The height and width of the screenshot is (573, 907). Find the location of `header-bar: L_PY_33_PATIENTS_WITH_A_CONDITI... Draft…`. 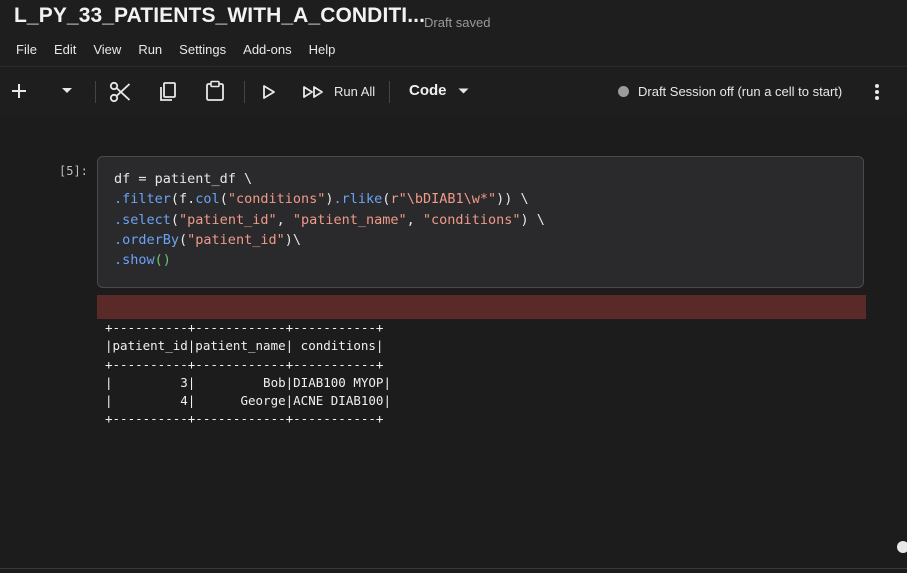

header-bar: L_PY_33_PATIENTS_WITH_A_CONDITI... Draft… is located at coordinates (453, 33).